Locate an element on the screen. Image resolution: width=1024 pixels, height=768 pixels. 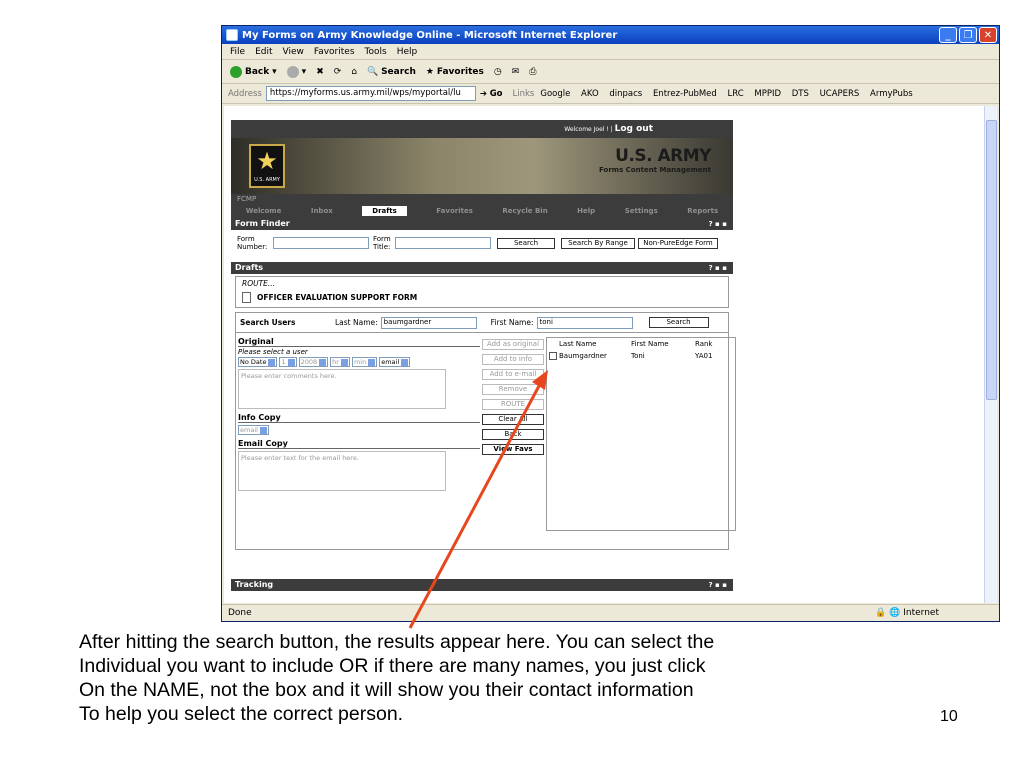
info-method-select: email is located at coordinates (253, 430).